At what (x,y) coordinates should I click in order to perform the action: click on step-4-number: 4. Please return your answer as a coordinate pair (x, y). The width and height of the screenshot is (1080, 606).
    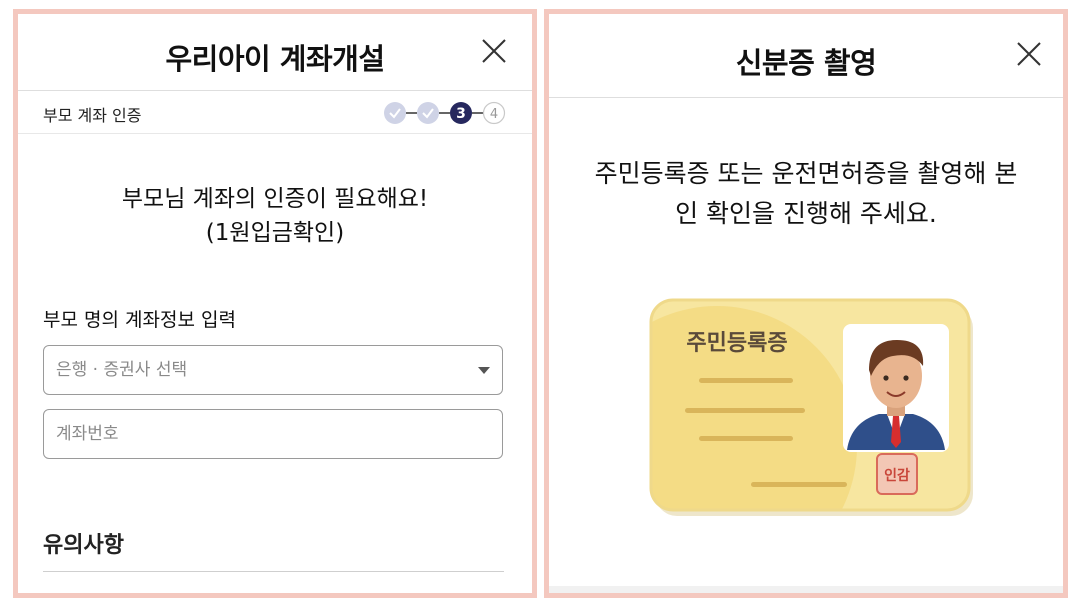
    Looking at the image, I should click on (494, 114).